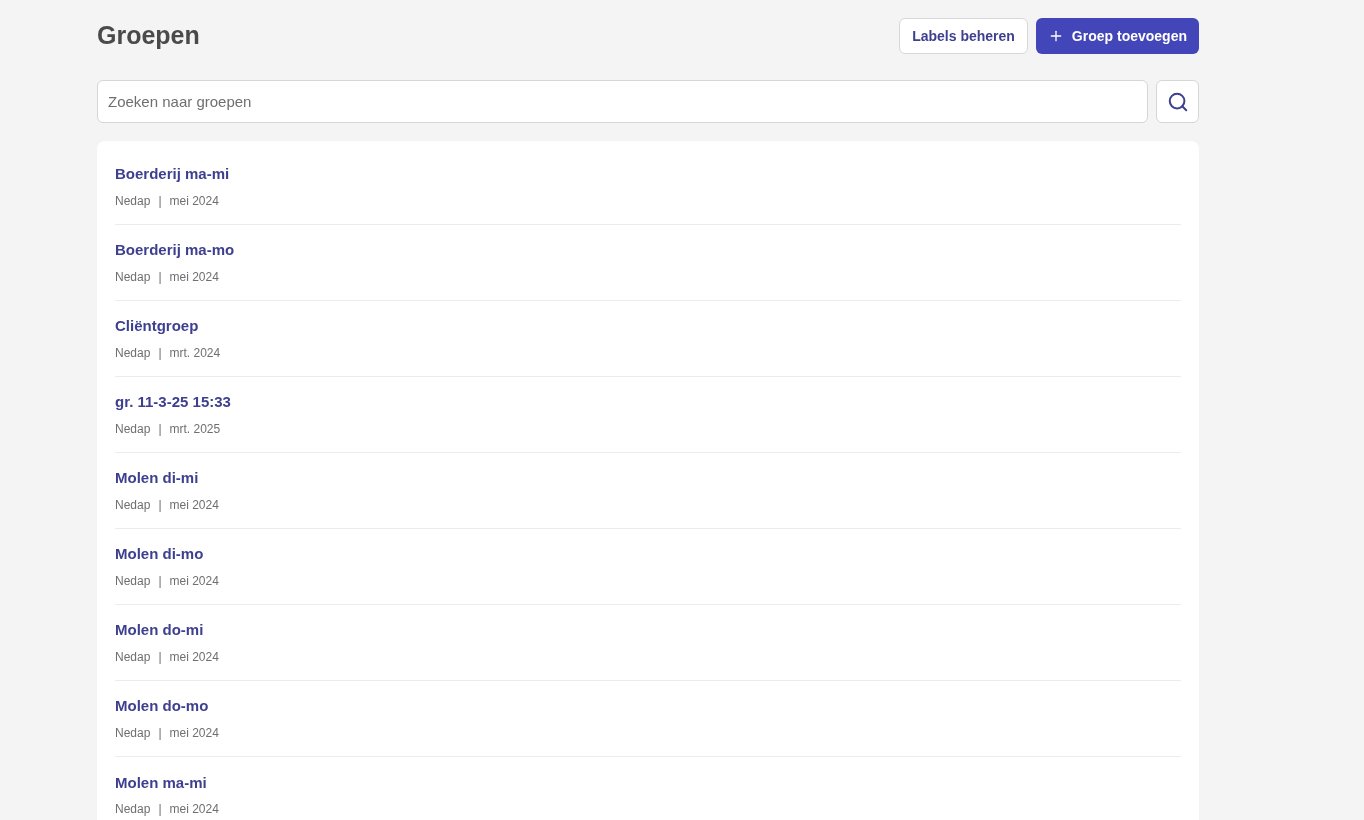  What do you see at coordinates (1117, 36) in the screenshot?
I see `add-group-button: Groep toevoegen` at bounding box center [1117, 36].